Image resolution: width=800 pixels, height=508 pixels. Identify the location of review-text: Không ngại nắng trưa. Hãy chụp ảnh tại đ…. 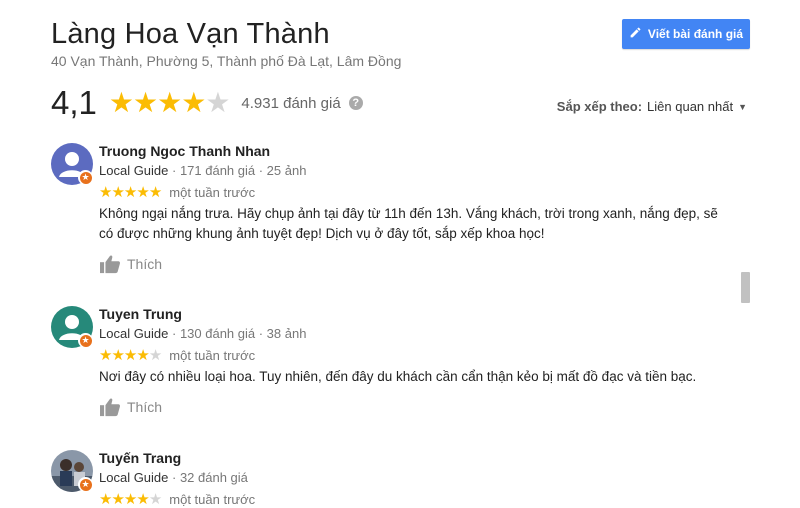
(408, 223).